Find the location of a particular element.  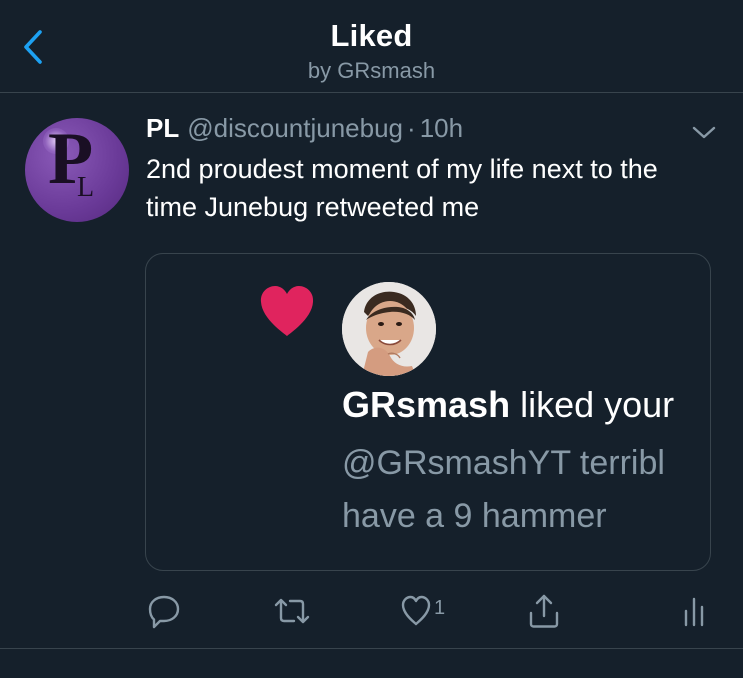

share-button is located at coordinates (544, 611).